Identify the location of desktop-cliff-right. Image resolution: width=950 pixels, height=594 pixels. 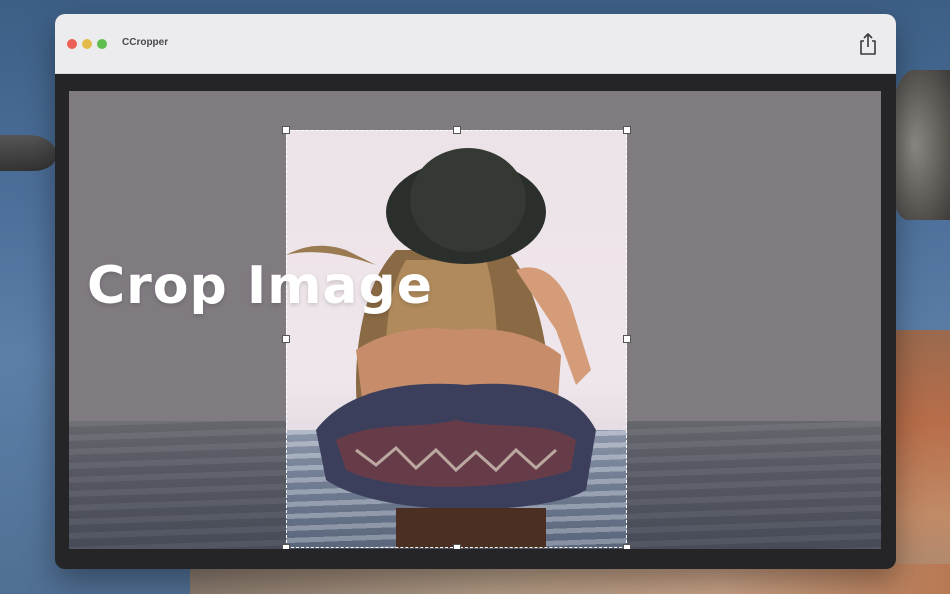
(920, 462).